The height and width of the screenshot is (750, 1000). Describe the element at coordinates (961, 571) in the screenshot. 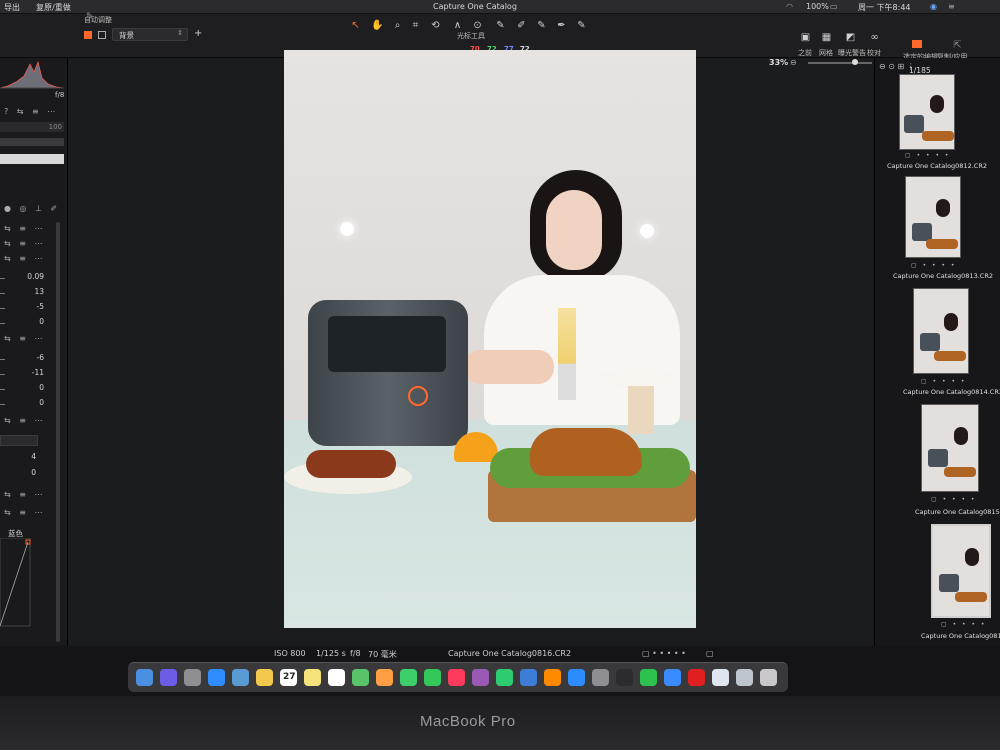

I see `thumbnail-5-selected` at that location.